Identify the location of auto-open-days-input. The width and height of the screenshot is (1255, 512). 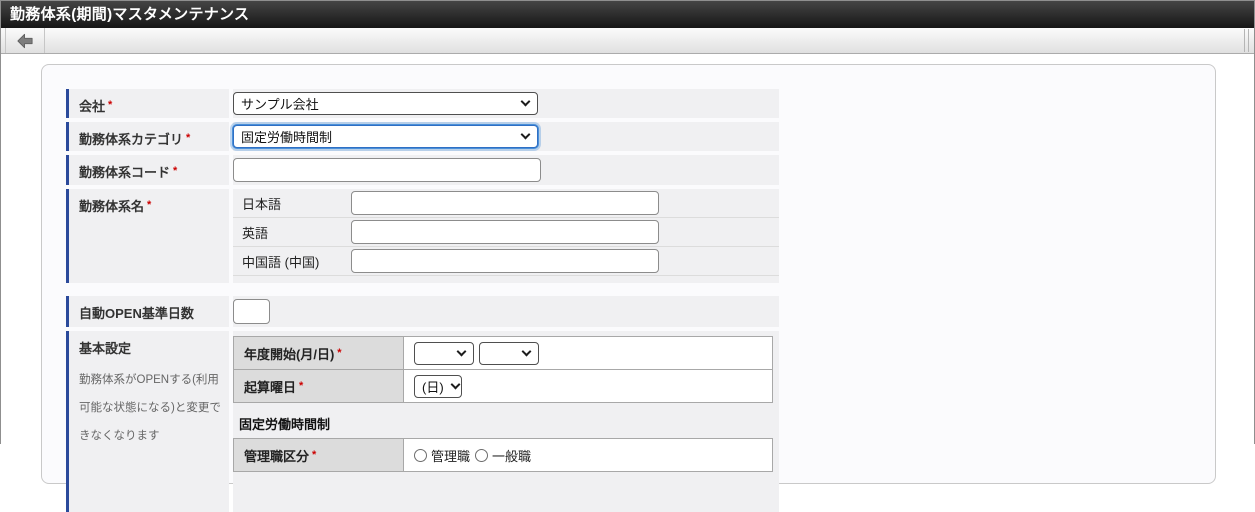
(251, 311).